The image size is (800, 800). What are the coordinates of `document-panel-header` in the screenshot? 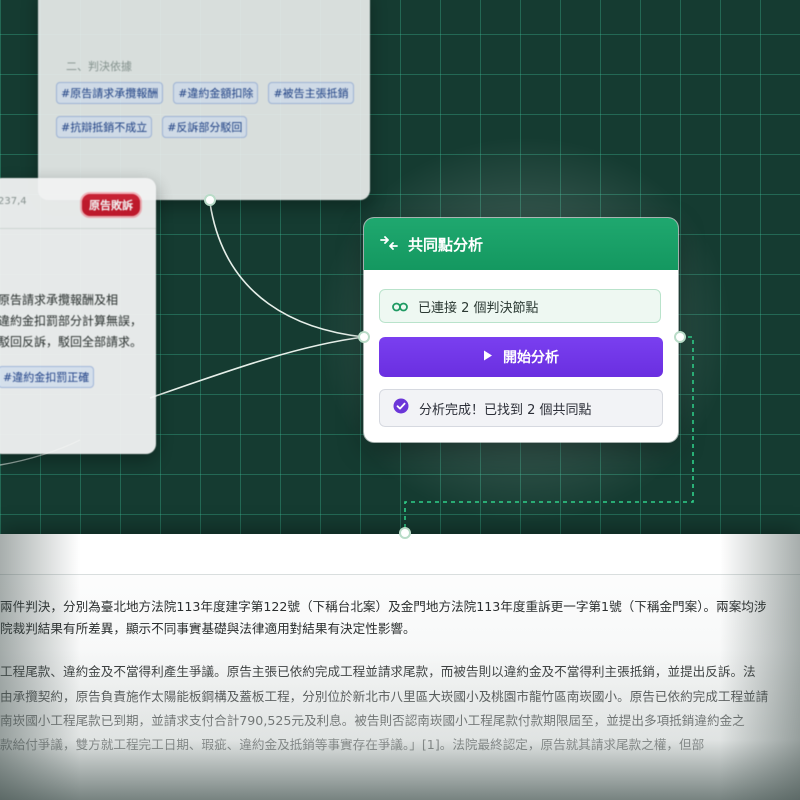 It's located at (400, 554).